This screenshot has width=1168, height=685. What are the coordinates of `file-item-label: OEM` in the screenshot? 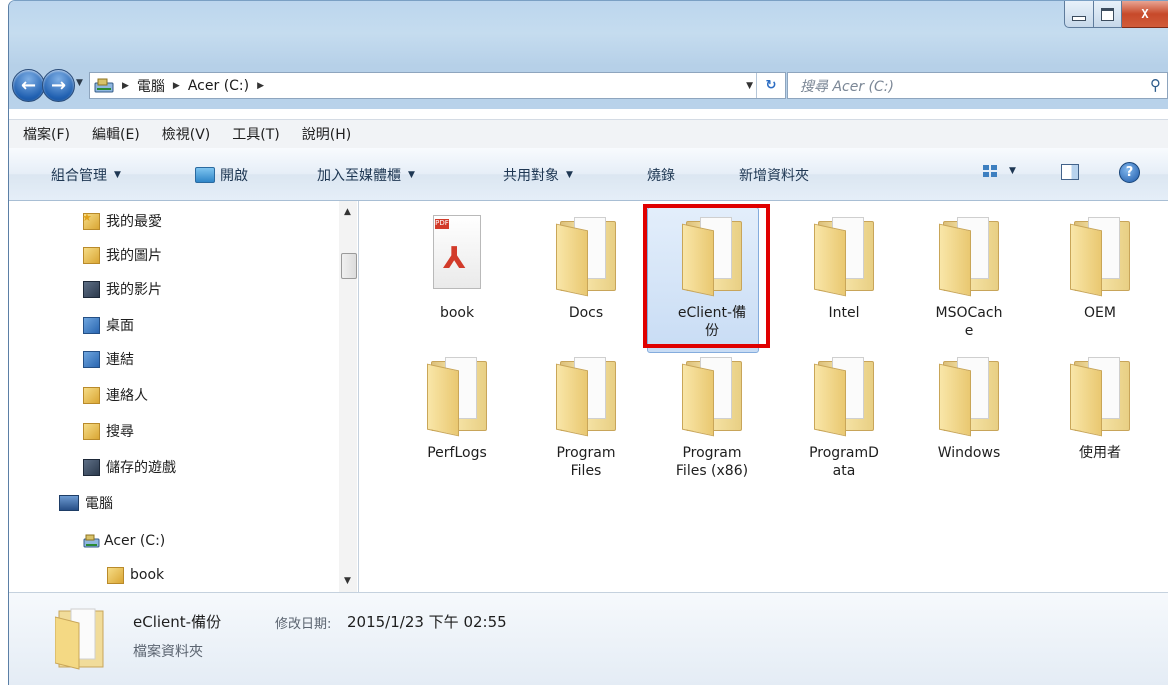 It's located at (1100, 313).